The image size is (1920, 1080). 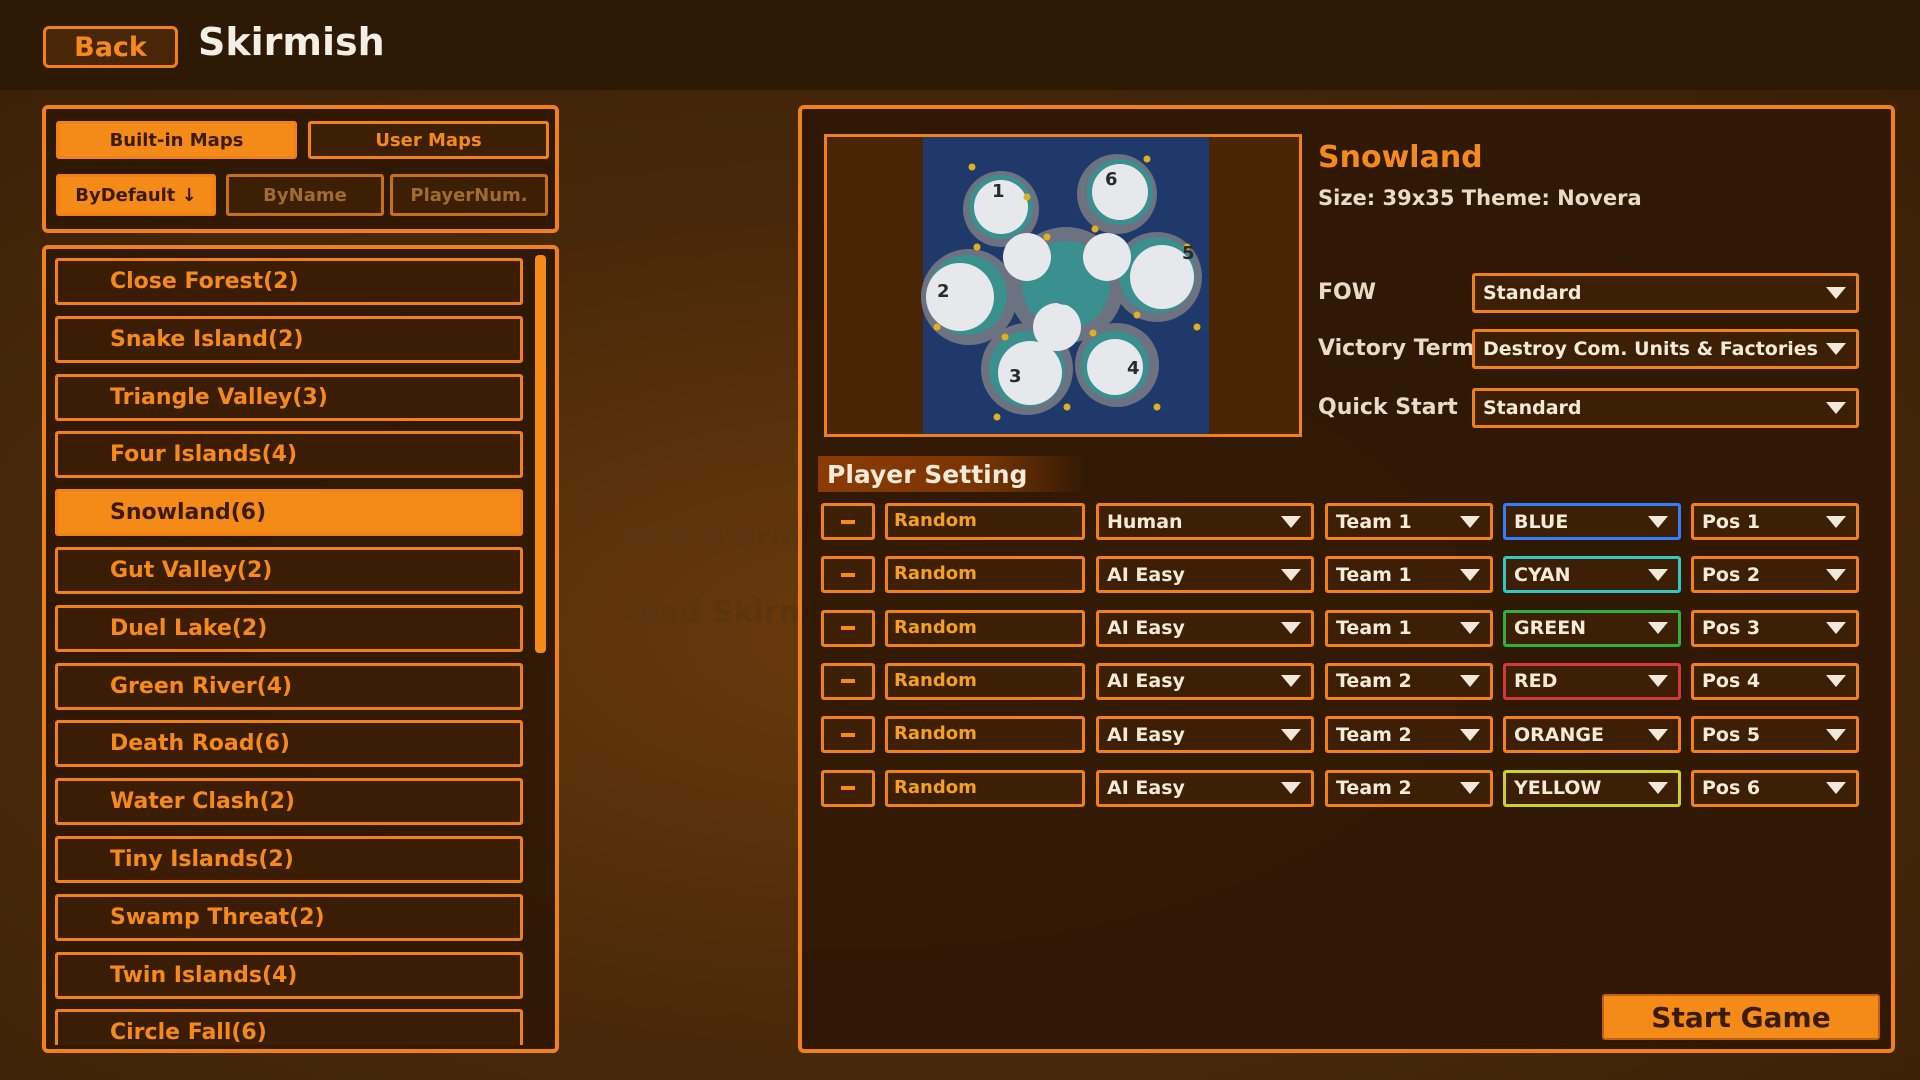 I want to click on victory-term-dropdown: Destroy Com. Units & Factories, so click(x=1665, y=349).